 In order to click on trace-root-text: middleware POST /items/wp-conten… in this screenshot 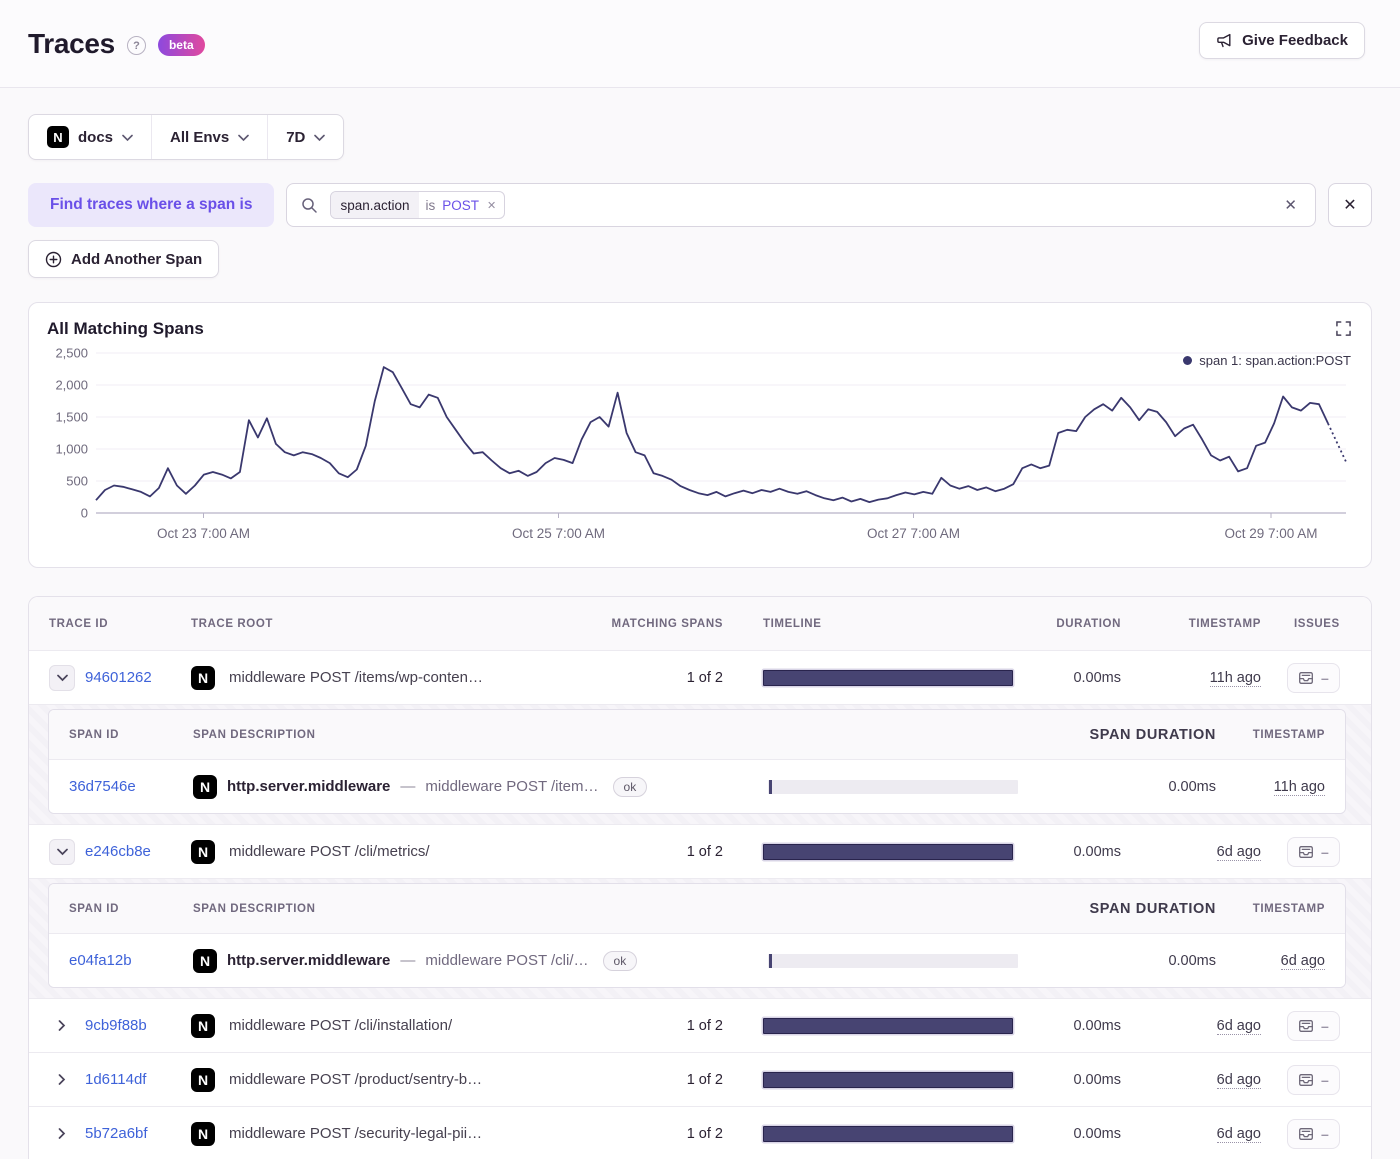, I will do `click(356, 677)`.